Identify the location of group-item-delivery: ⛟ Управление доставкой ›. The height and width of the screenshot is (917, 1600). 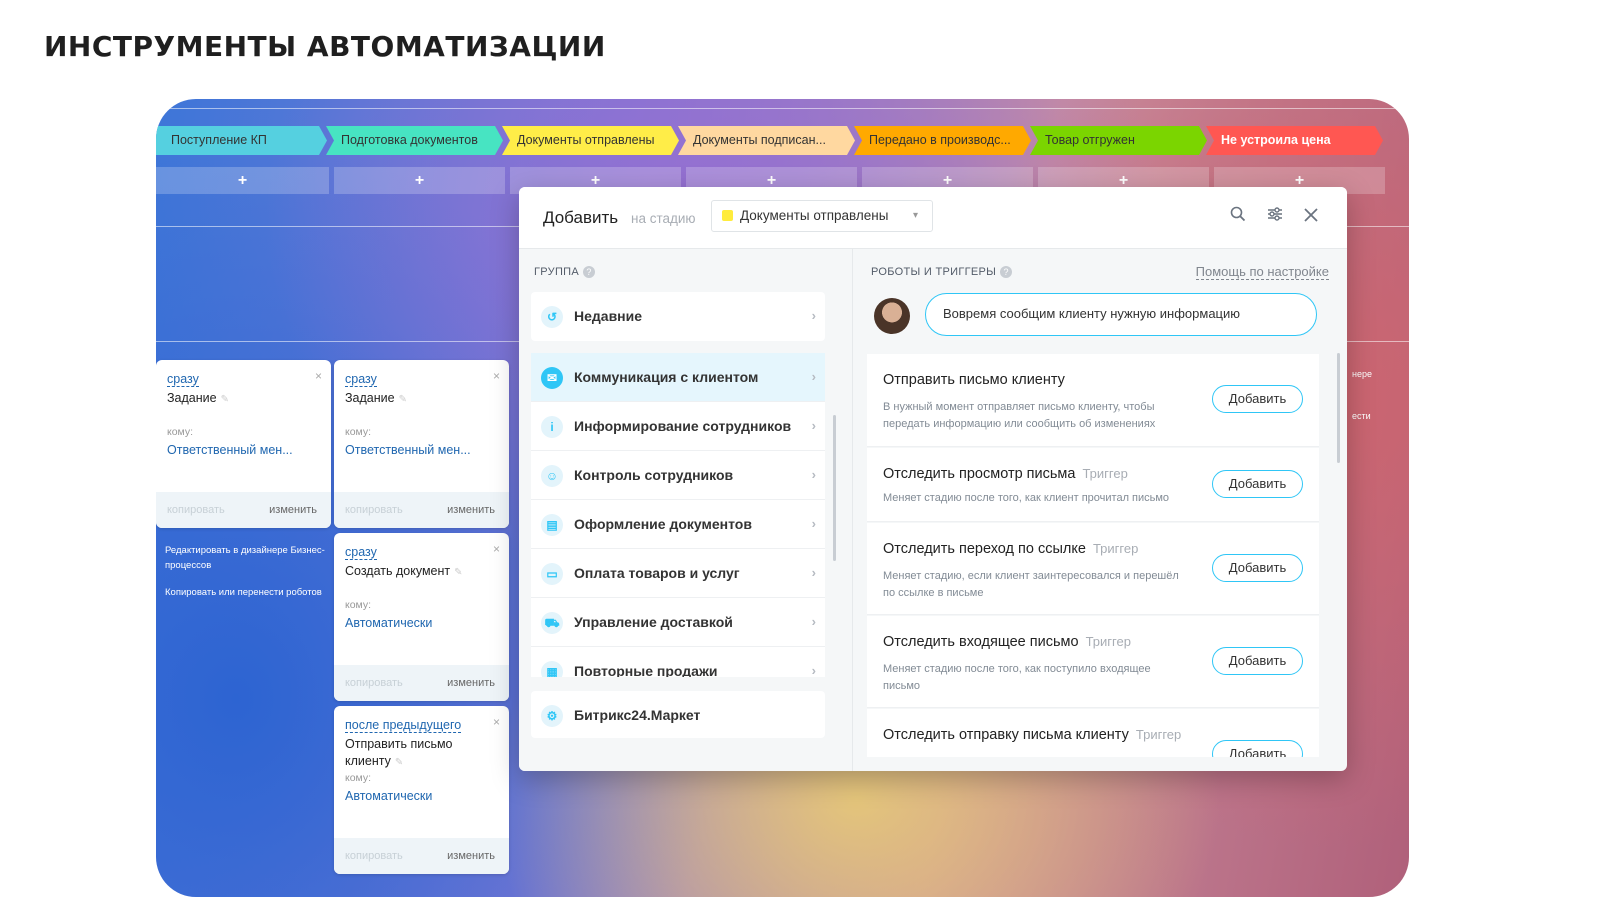
(678, 622).